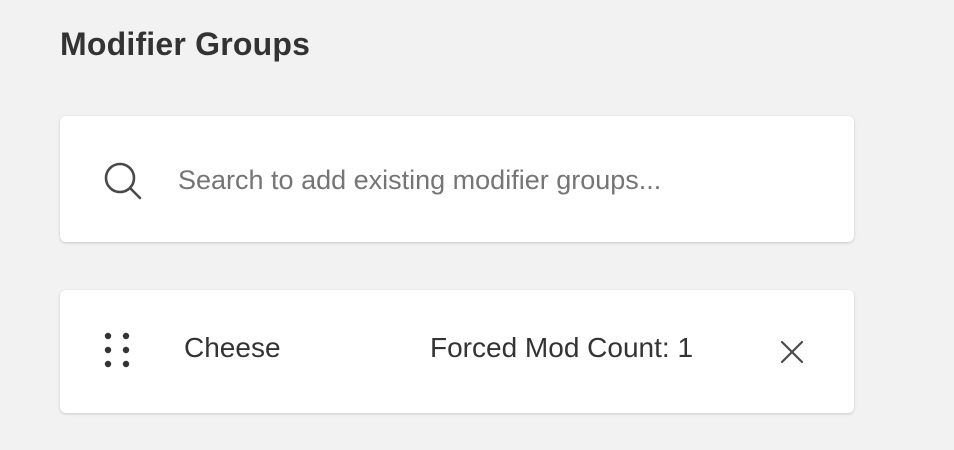 The image size is (954, 450). Describe the element at coordinates (232, 347) in the screenshot. I see `modifier-group-name: Cheese` at that location.